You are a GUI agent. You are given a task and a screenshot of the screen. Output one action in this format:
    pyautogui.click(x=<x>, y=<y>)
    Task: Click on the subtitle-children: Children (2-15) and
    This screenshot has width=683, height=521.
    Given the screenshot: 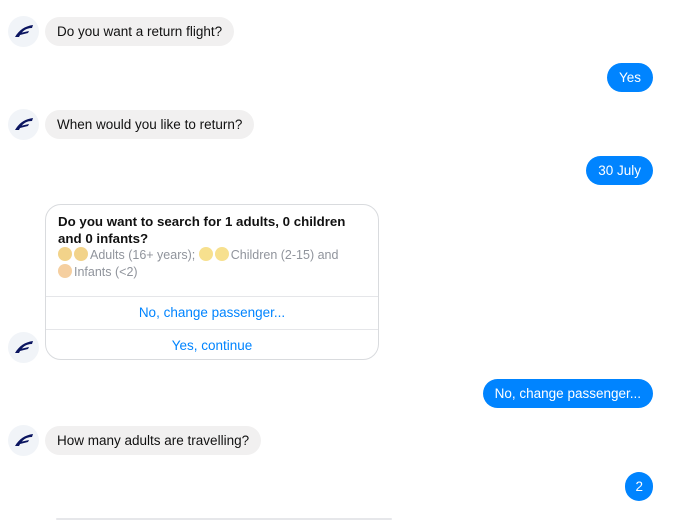 What is the action you would take?
    pyautogui.click(x=284, y=255)
    